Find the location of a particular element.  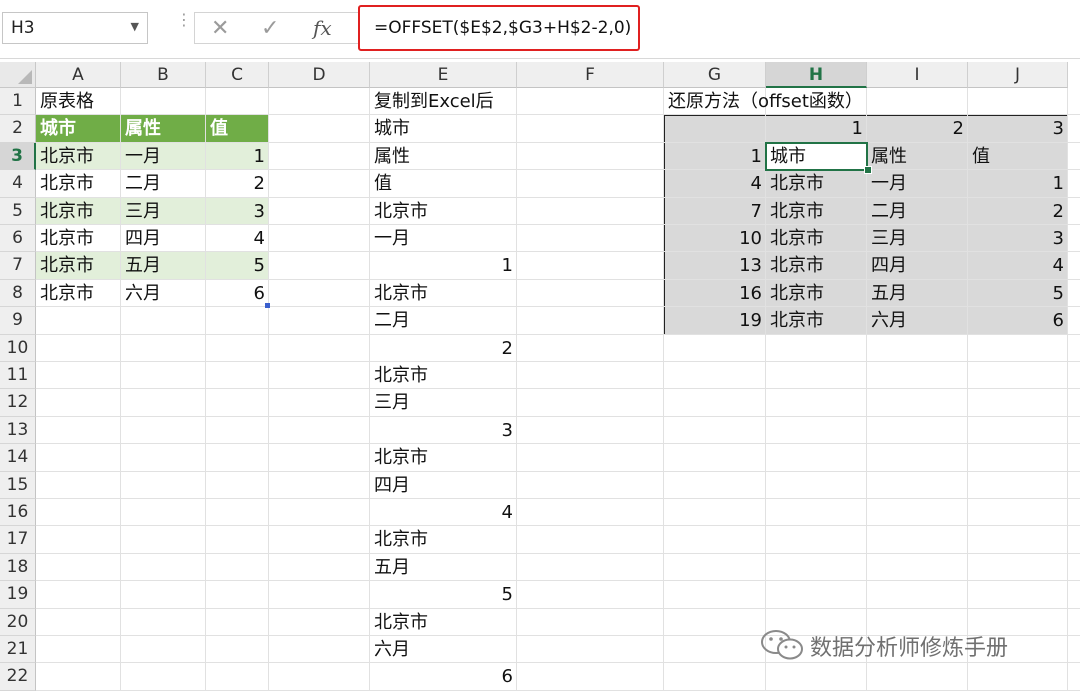

cell-J6: 3 is located at coordinates (1018, 238).